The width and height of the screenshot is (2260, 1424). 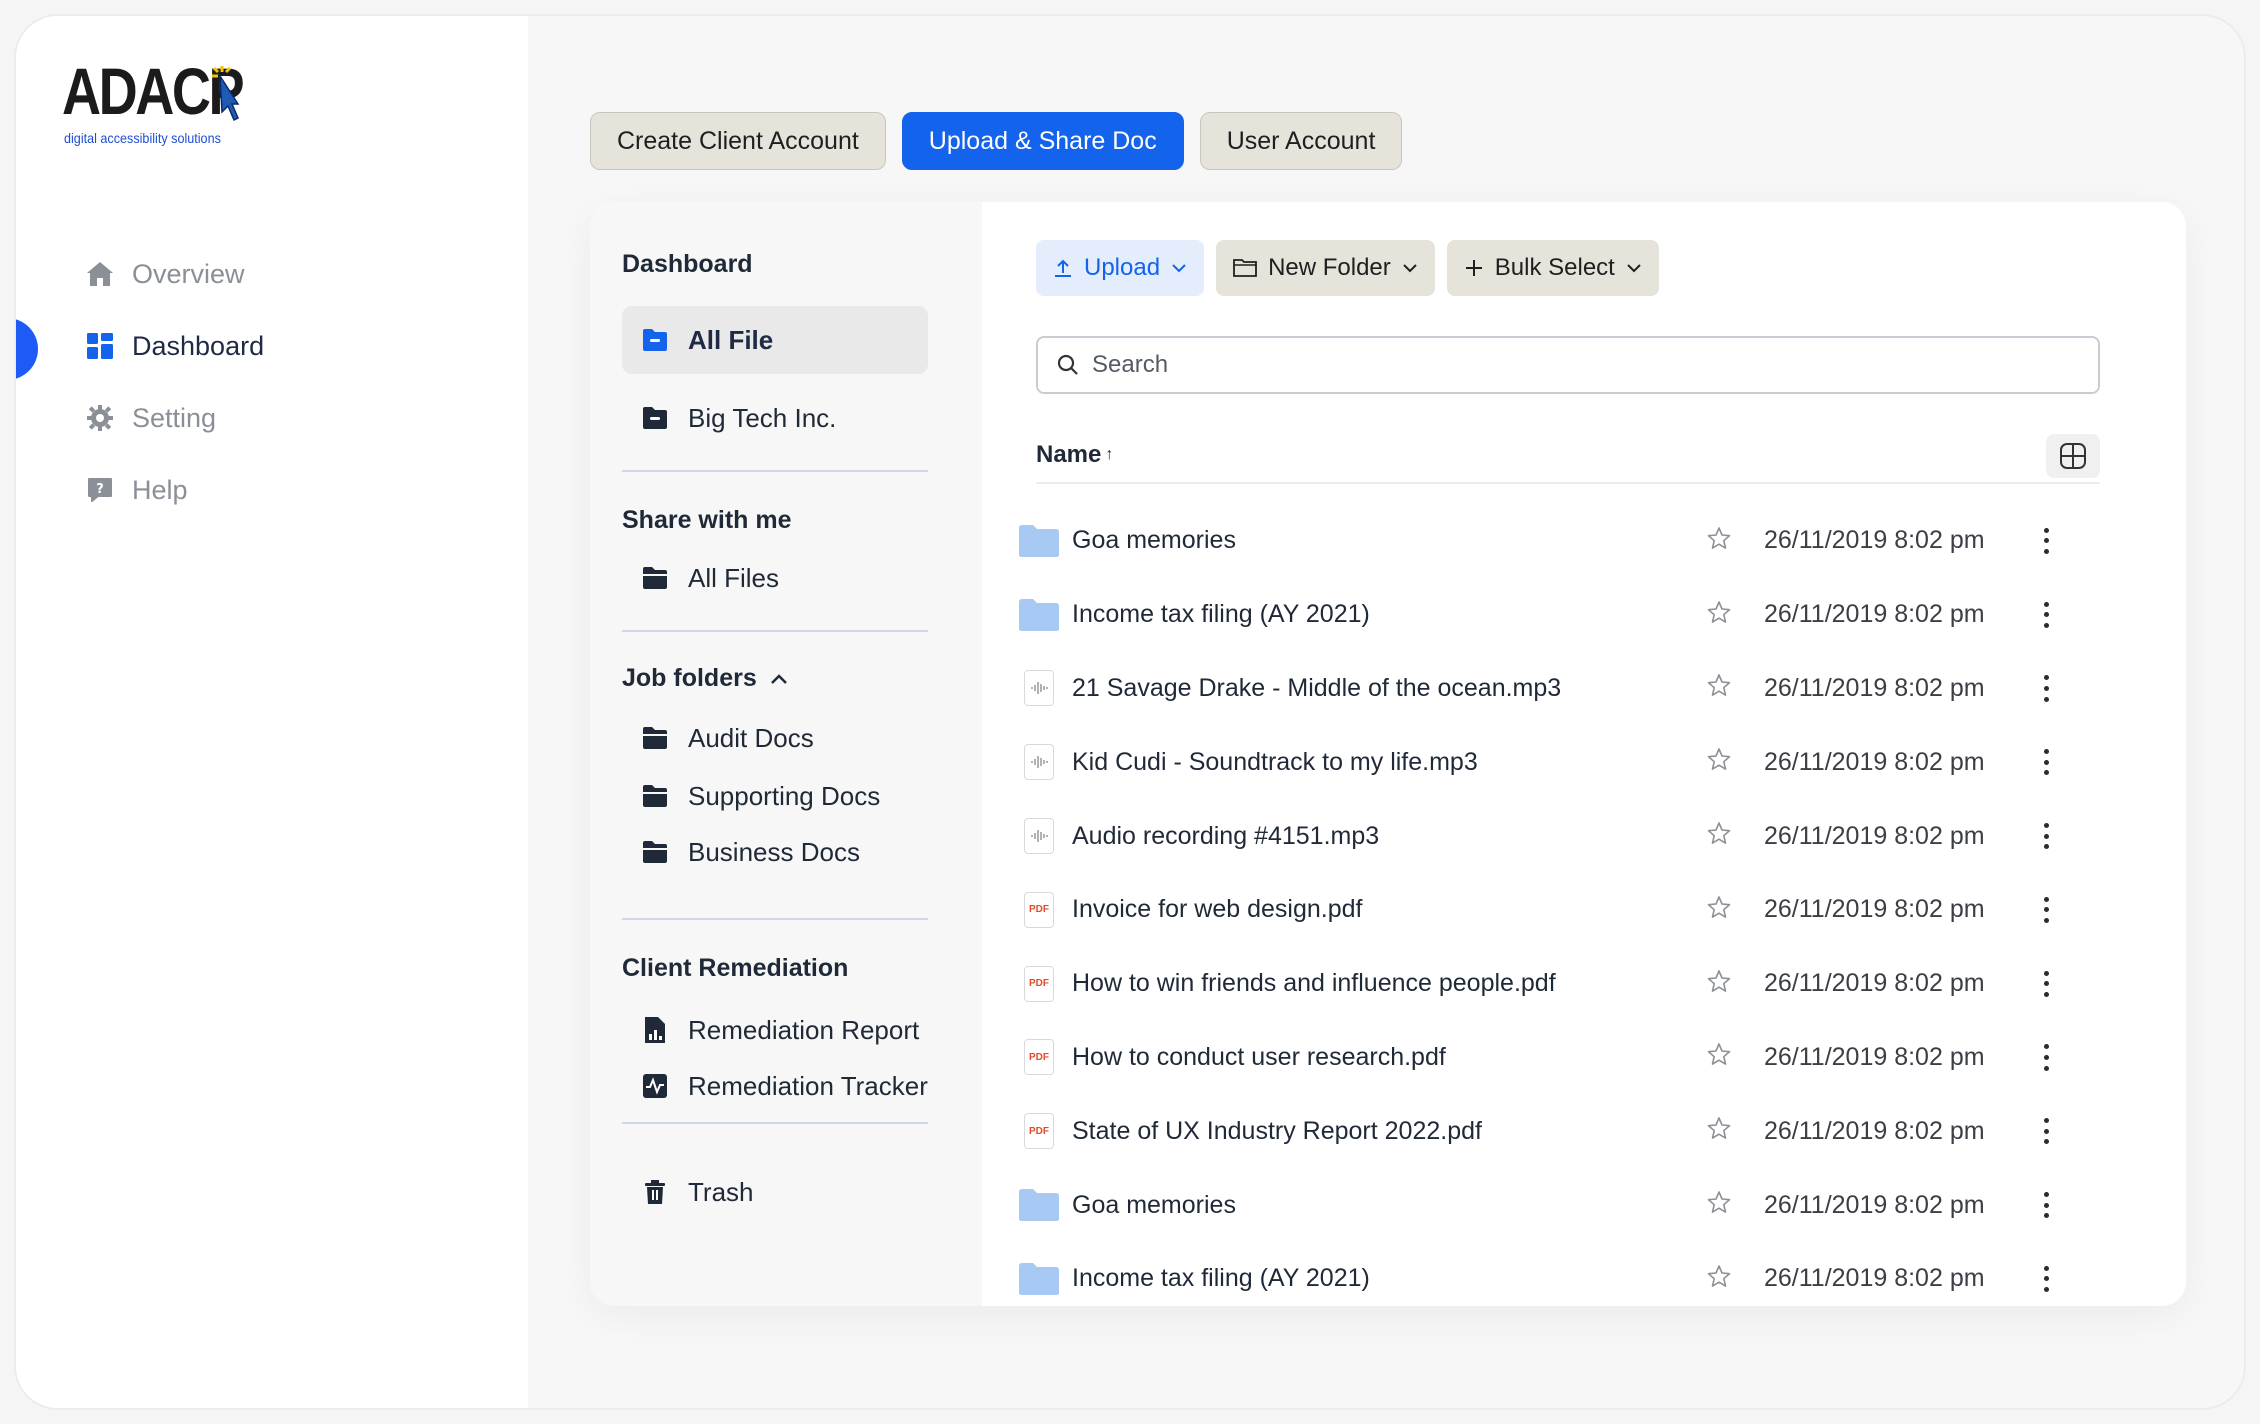 What do you see at coordinates (142, 138) in the screenshot?
I see `logo-tagline: digital accessibility solutions` at bounding box center [142, 138].